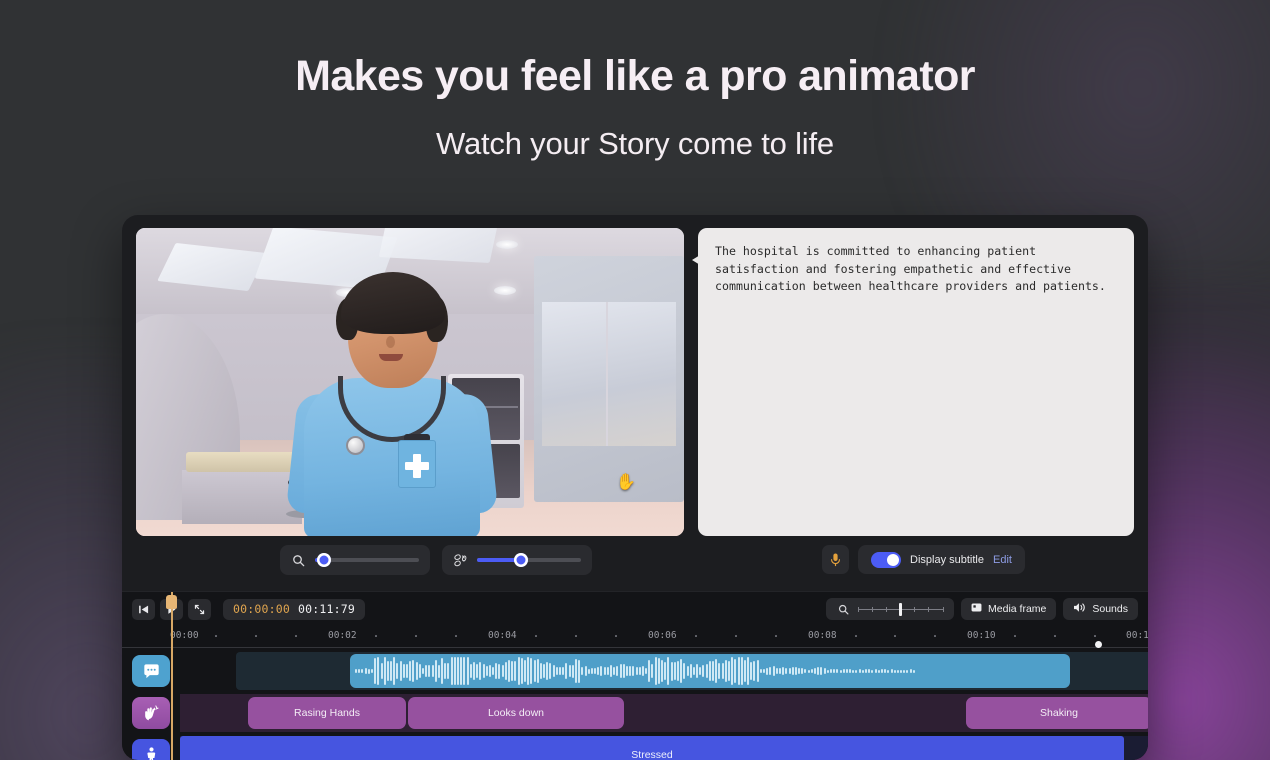  What do you see at coordinates (151, 749) in the screenshot?
I see `person-icon` at bounding box center [151, 749].